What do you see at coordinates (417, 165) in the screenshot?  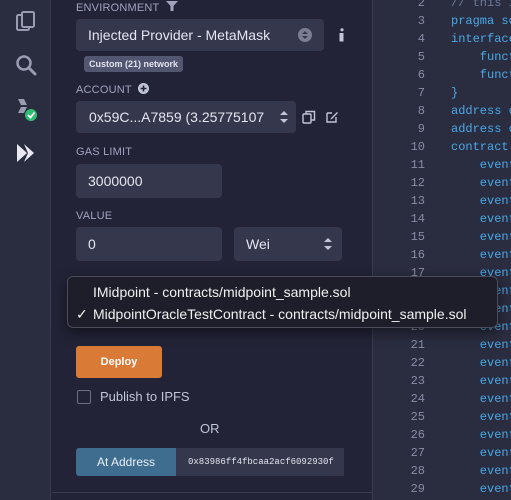 I see `line-number: 11` at bounding box center [417, 165].